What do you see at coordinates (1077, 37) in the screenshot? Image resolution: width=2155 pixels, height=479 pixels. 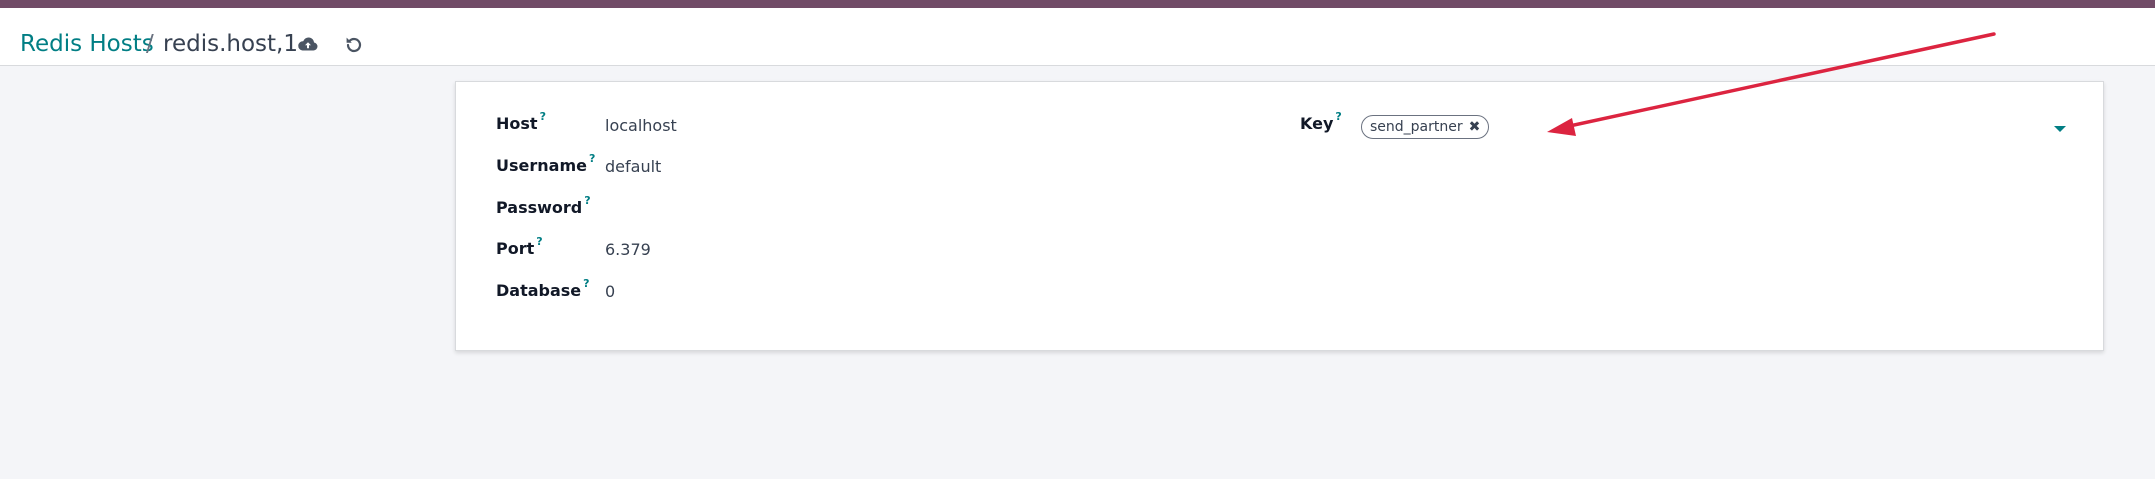 I see `control-panel: Redis Hosts / redis.host,1` at bounding box center [1077, 37].